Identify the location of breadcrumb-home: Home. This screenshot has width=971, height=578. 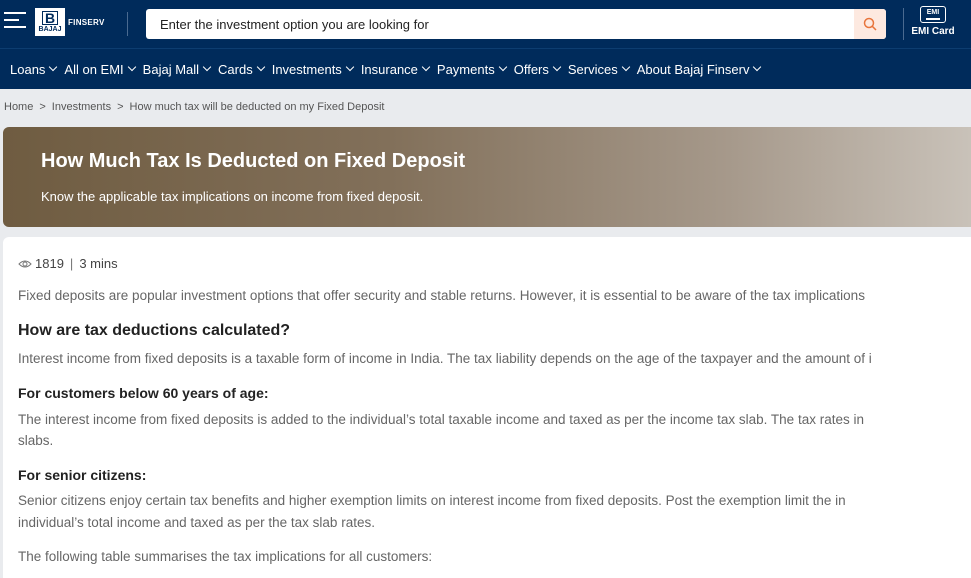
(18, 107).